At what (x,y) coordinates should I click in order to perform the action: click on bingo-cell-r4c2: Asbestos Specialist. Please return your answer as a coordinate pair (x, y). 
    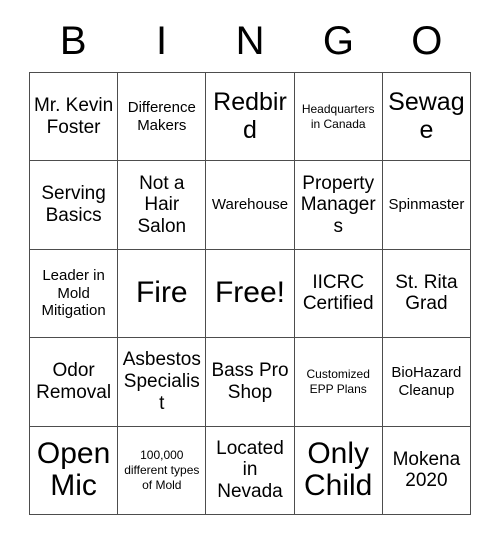
    Looking at the image, I should click on (162, 382).